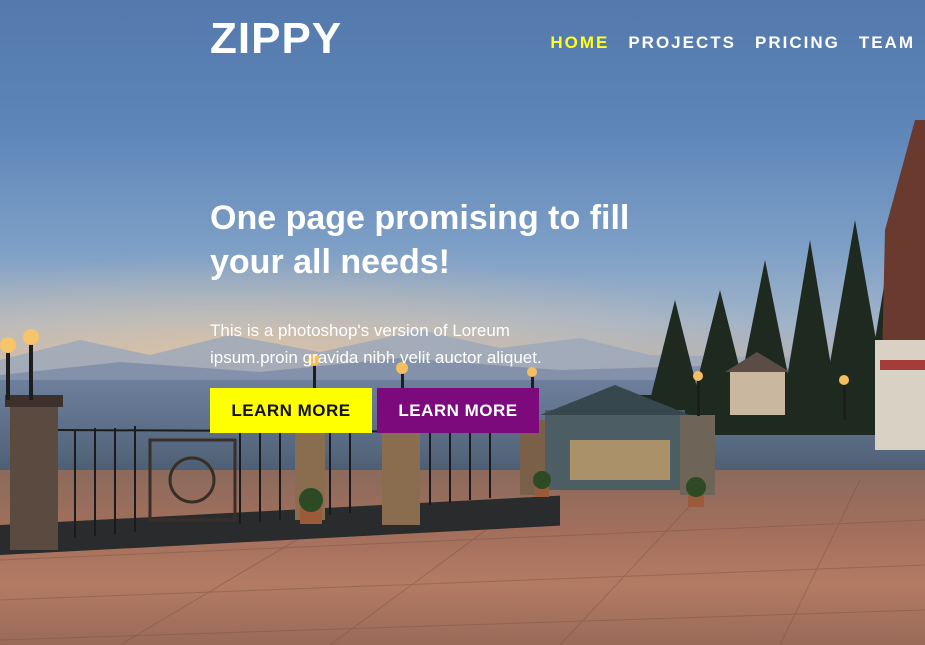 This screenshot has width=925, height=645. I want to click on main-nav: HOME PROJECTS PRICING TEAM, so click(732, 43).